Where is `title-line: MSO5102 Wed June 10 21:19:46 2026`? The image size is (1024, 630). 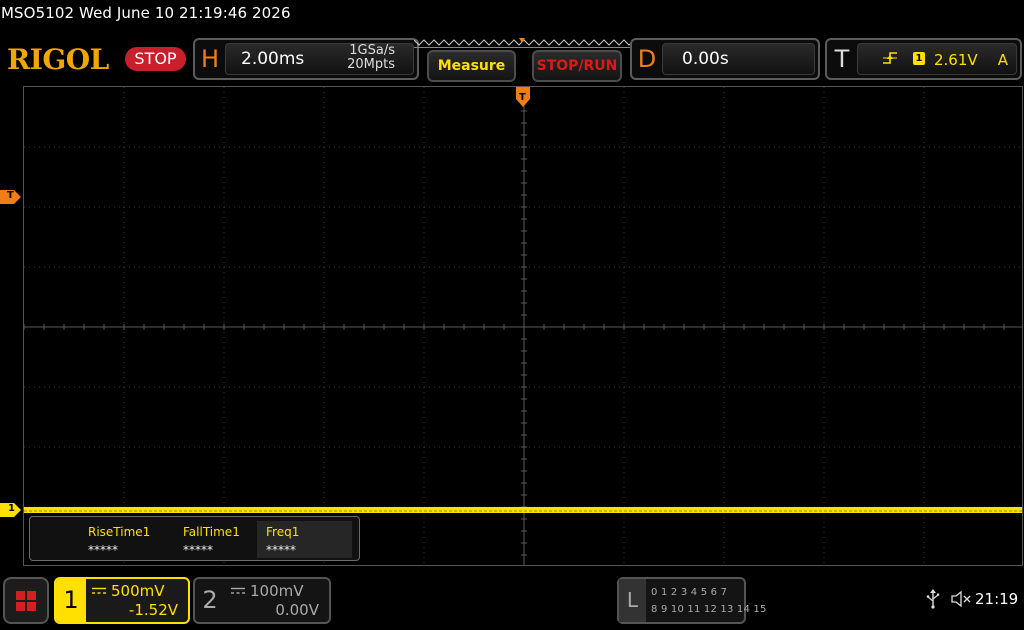 title-line: MSO5102 Wed June 10 21:19:46 2026 is located at coordinates (146, 13).